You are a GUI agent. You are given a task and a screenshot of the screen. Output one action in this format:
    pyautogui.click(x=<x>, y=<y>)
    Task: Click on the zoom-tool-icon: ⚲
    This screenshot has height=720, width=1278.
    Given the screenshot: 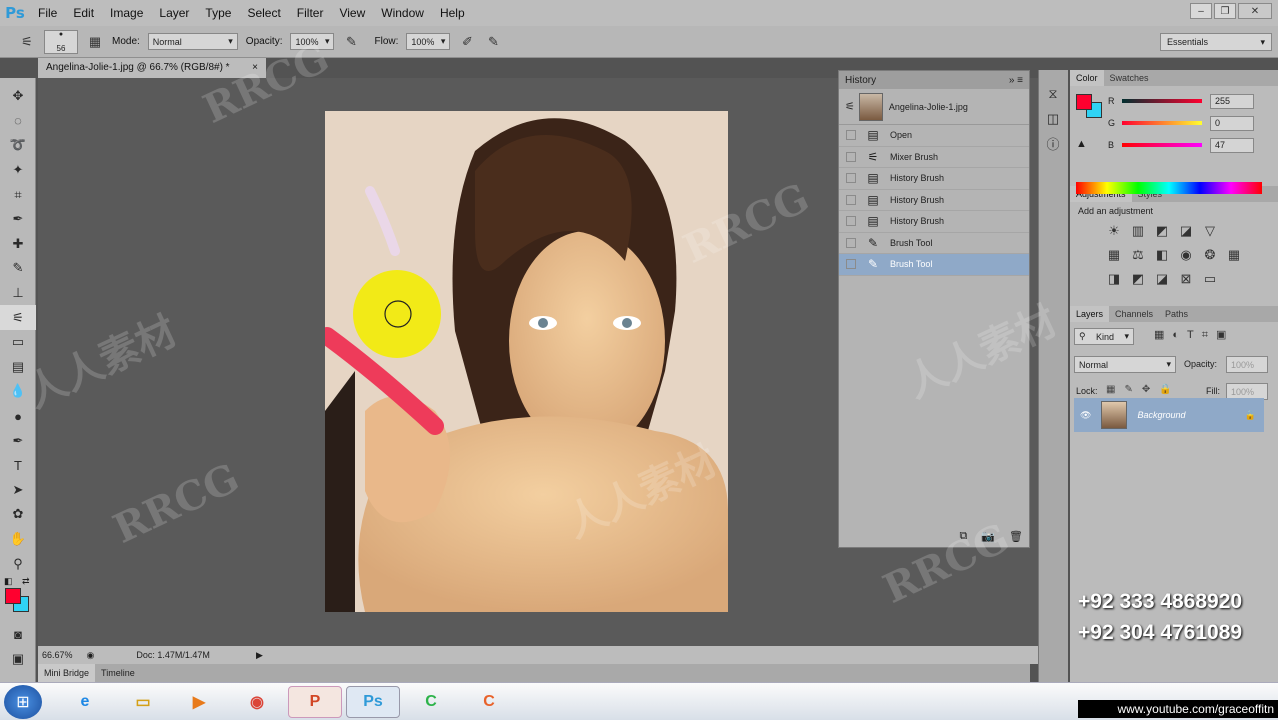 What is the action you would take?
    pyautogui.click(x=18, y=563)
    